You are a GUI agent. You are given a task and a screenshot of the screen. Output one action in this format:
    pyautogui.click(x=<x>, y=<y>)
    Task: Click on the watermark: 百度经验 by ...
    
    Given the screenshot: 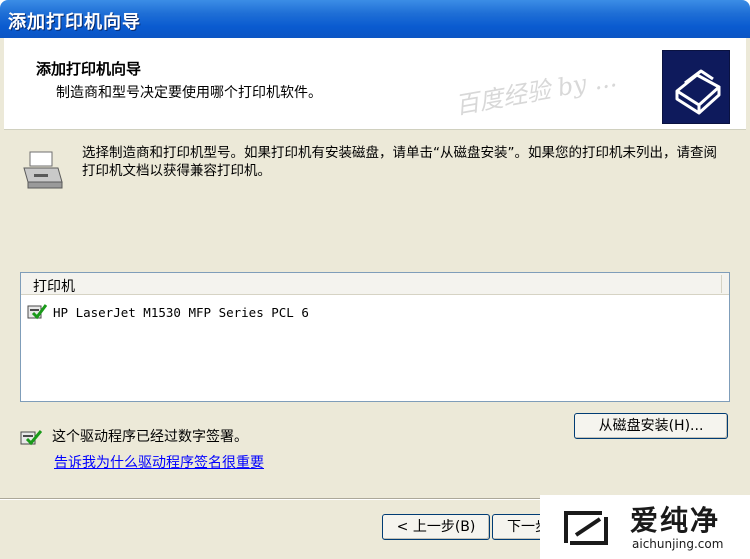 What is the action you would take?
    pyautogui.click(x=536, y=92)
    